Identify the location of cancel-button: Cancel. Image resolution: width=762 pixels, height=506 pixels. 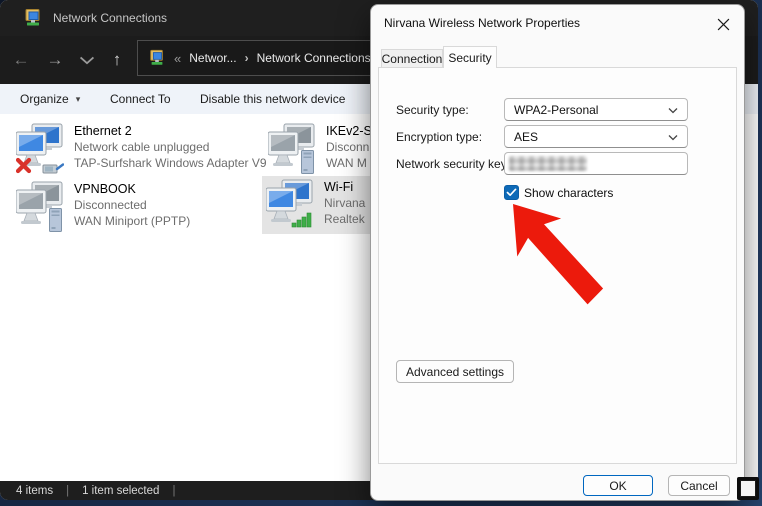
(699, 485).